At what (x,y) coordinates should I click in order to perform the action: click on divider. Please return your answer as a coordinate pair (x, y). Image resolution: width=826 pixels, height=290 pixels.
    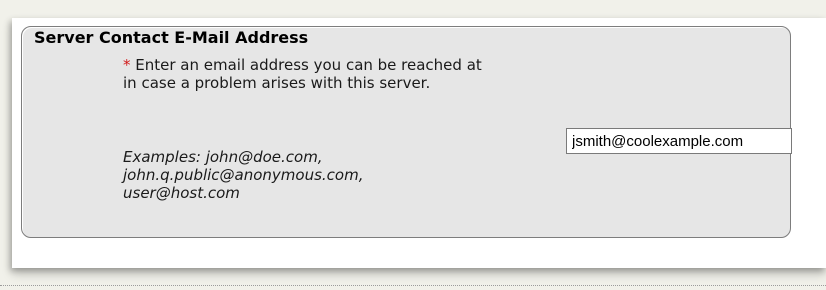
    Looking at the image, I should click on (413, 285).